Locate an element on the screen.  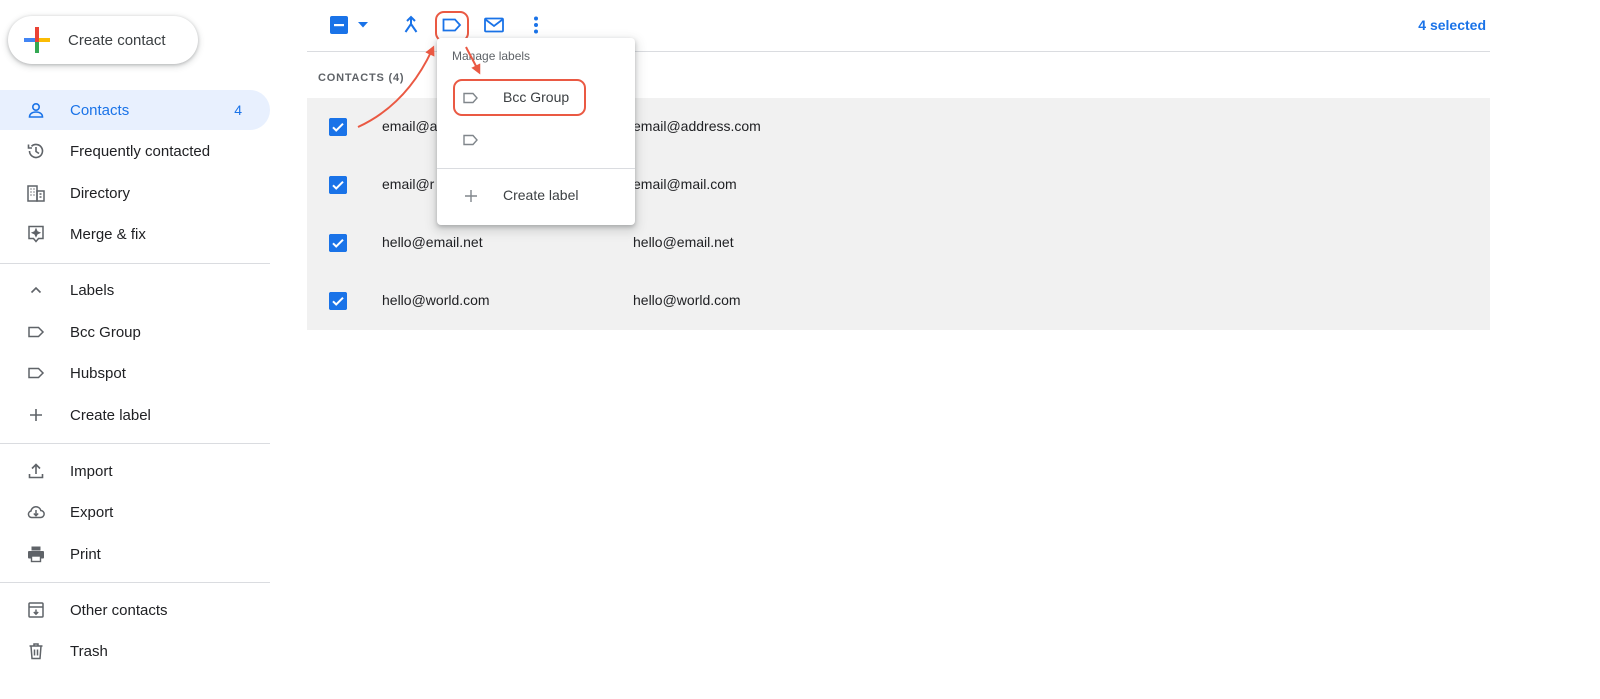
trash-icon is located at coordinates (36, 651).